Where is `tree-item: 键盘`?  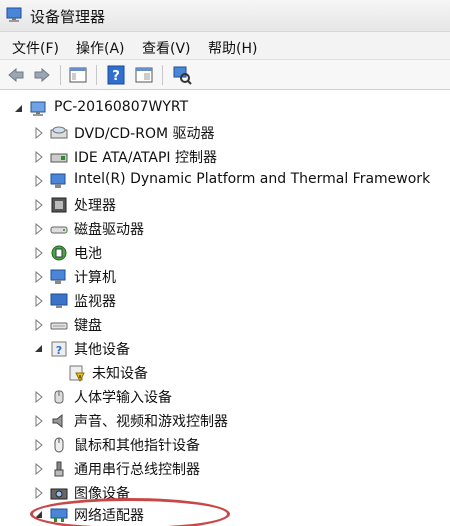
tree-item: 键盘 is located at coordinates (225, 325).